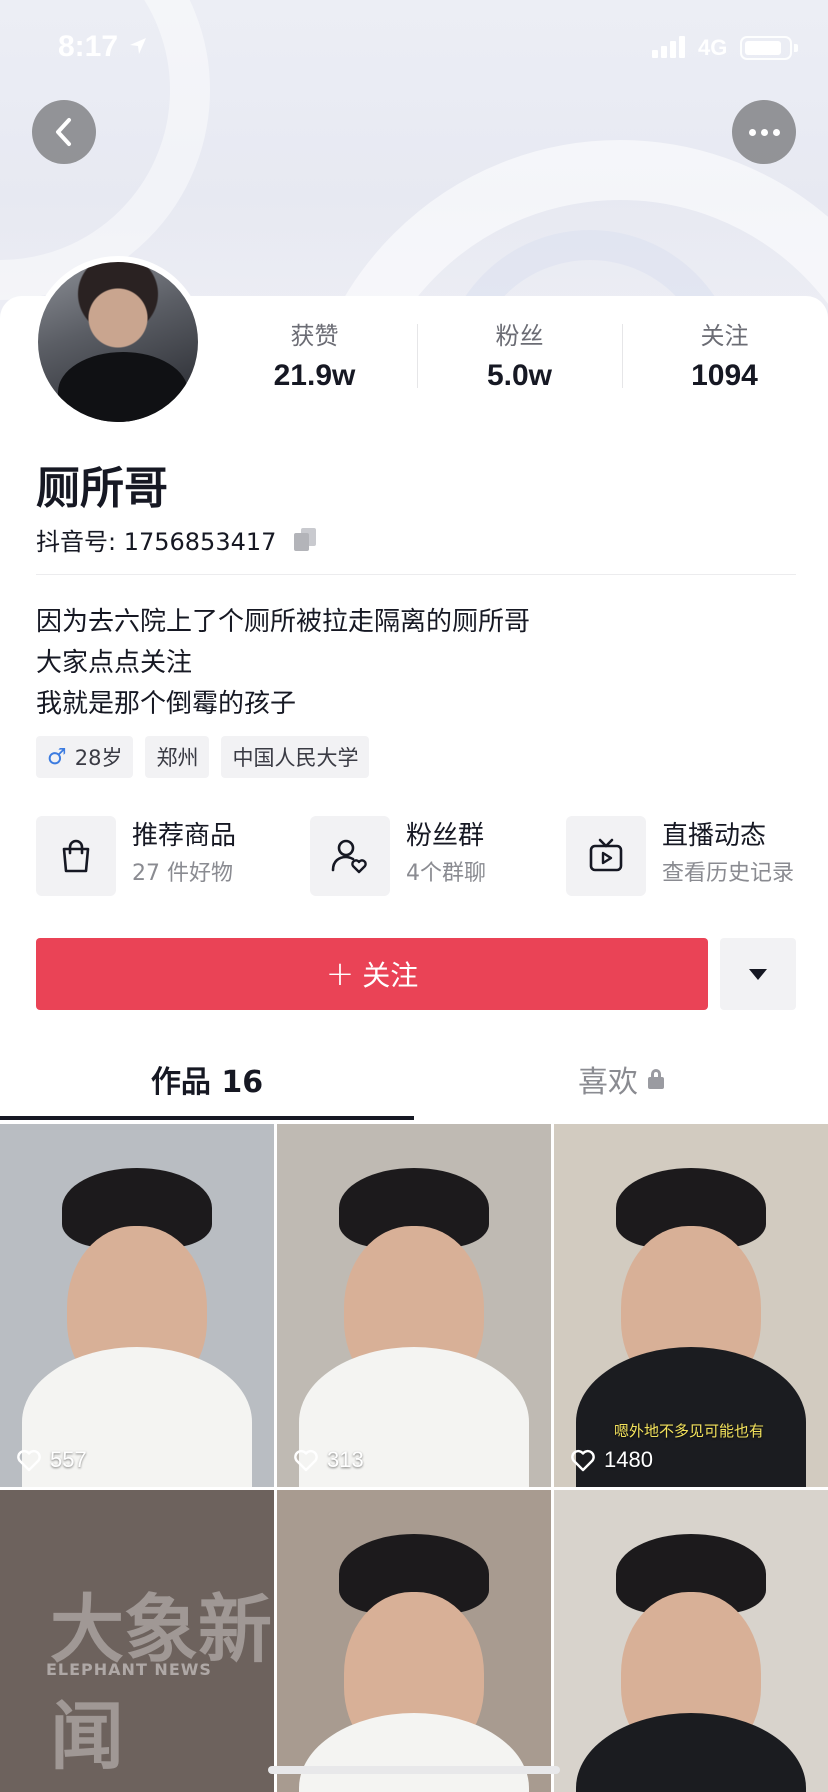 Image resolution: width=828 pixels, height=1792 pixels. I want to click on more-dots-icon, so click(764, 132).